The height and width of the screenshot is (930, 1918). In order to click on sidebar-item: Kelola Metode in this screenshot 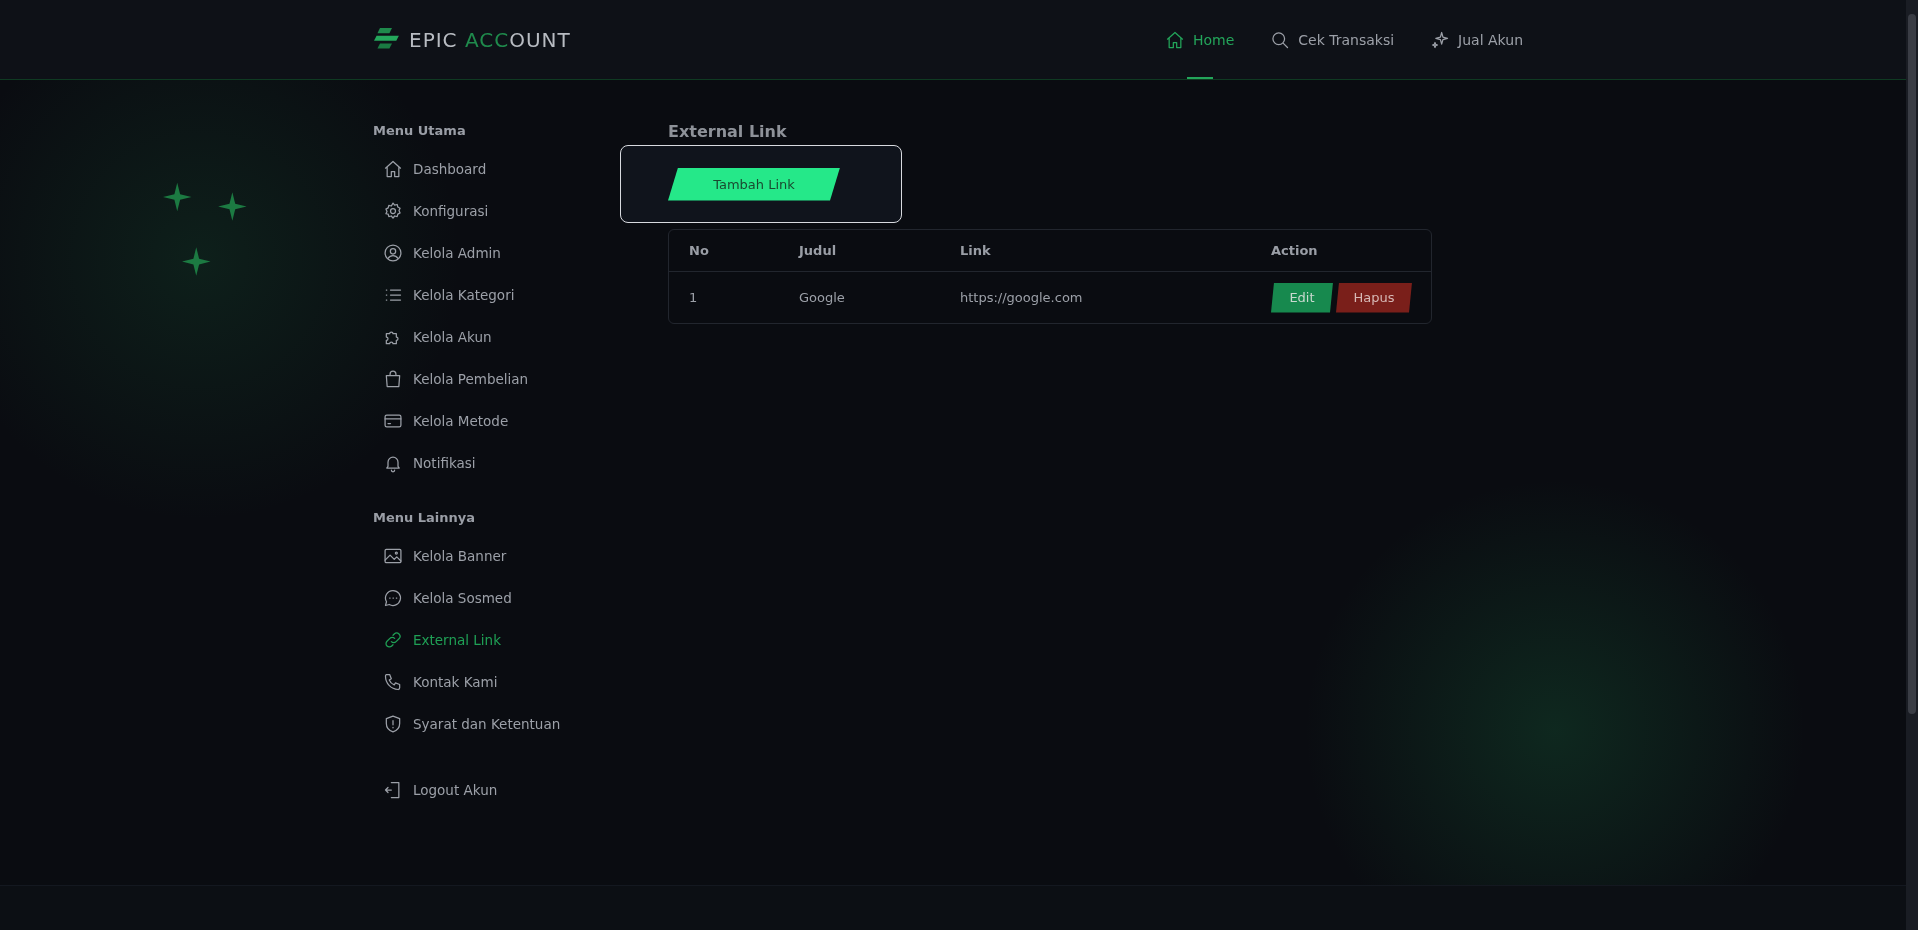, I will do `click(446, 421)`.